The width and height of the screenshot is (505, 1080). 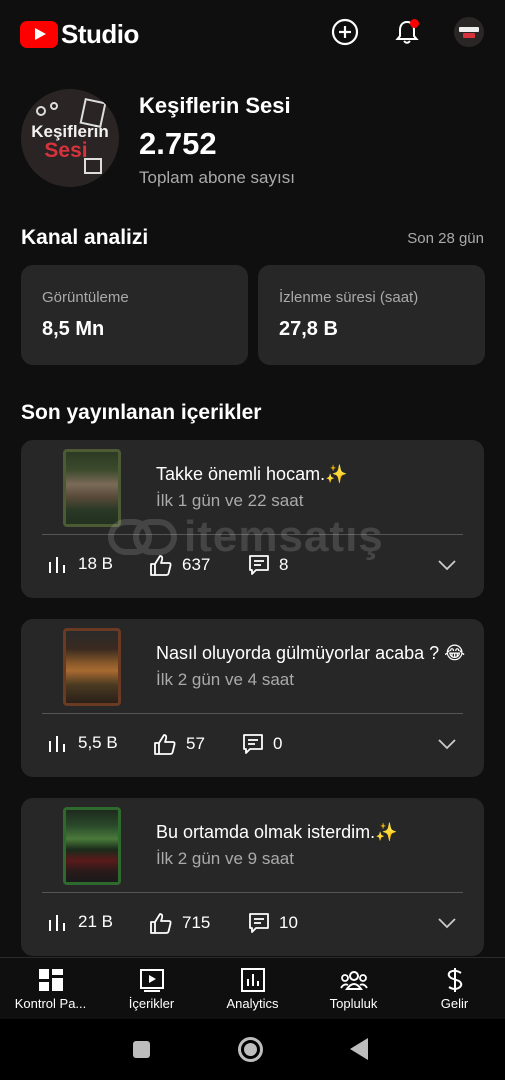 I want to click on nav-content: İçerikler, so click(x=151, y=989).